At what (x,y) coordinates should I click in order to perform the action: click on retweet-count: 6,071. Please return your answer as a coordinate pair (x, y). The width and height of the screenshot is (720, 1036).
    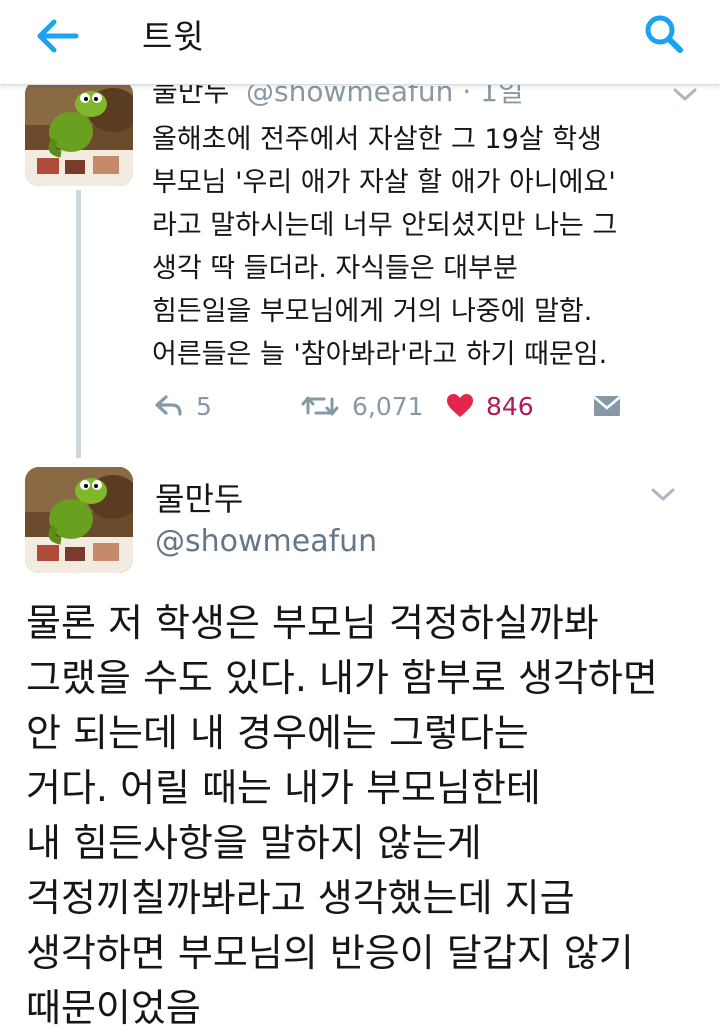
    Looking at the image, I should click on (388, 406).